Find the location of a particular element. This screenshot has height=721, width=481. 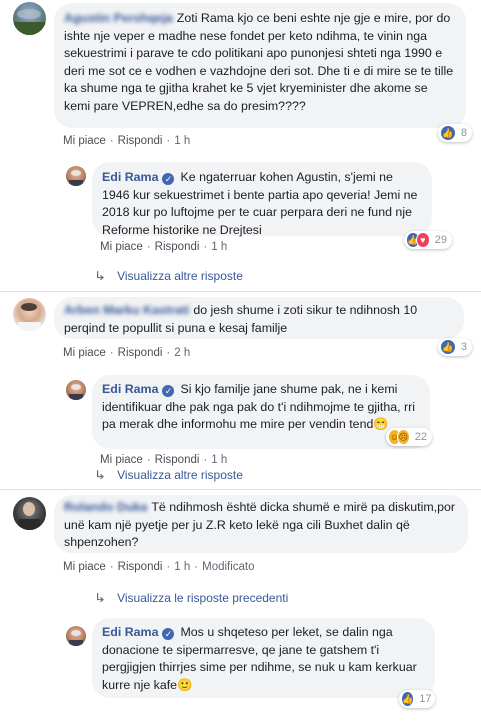

comment-author: Agustin Pershqeja is located at coordinates (118, 18).